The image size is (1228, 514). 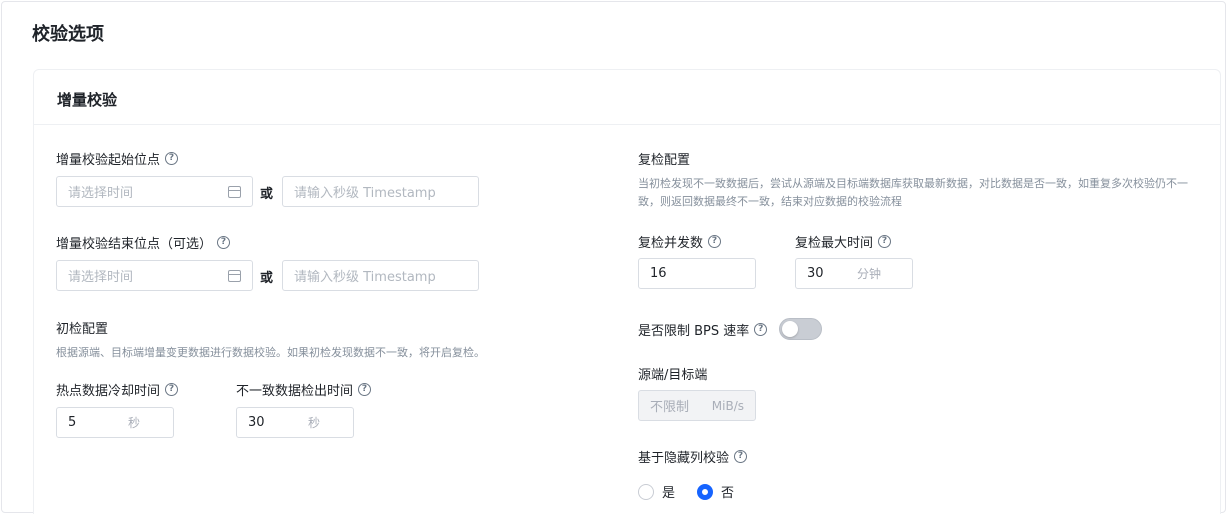 What do you see at coordinates (68, 34) in the screenshot?
I see `page-title: 校验选项` at bounding box center [68, 34].